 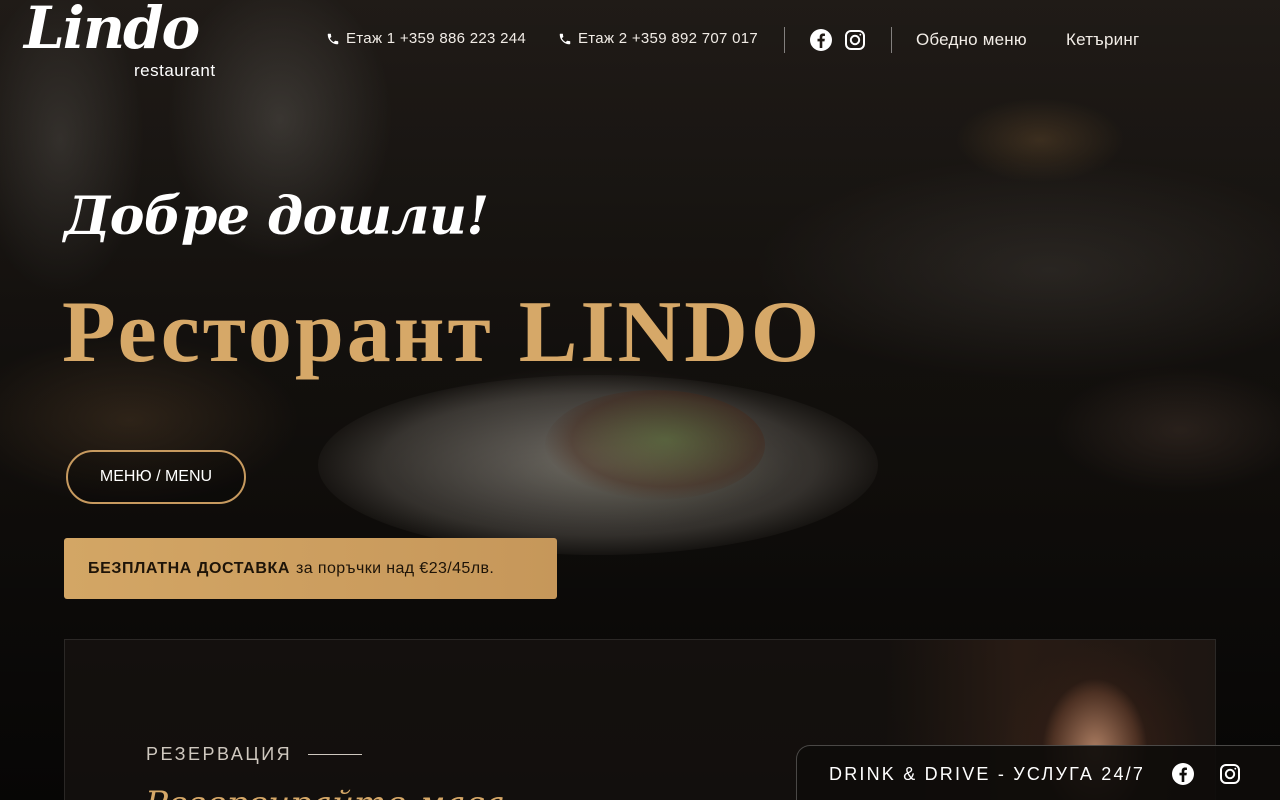 What do you see at coordinates (436, 38) in the screenshot?
I see `phone-floor-1-text: Етаж 1 +359 886 223 244` at bounding box center [436, 38].